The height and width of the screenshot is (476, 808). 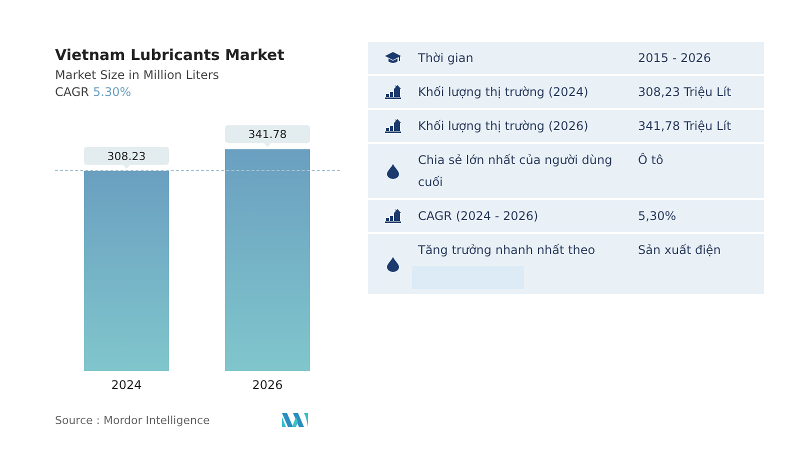 I want to click on axis-label: 2026, so click(x=267, y=385).